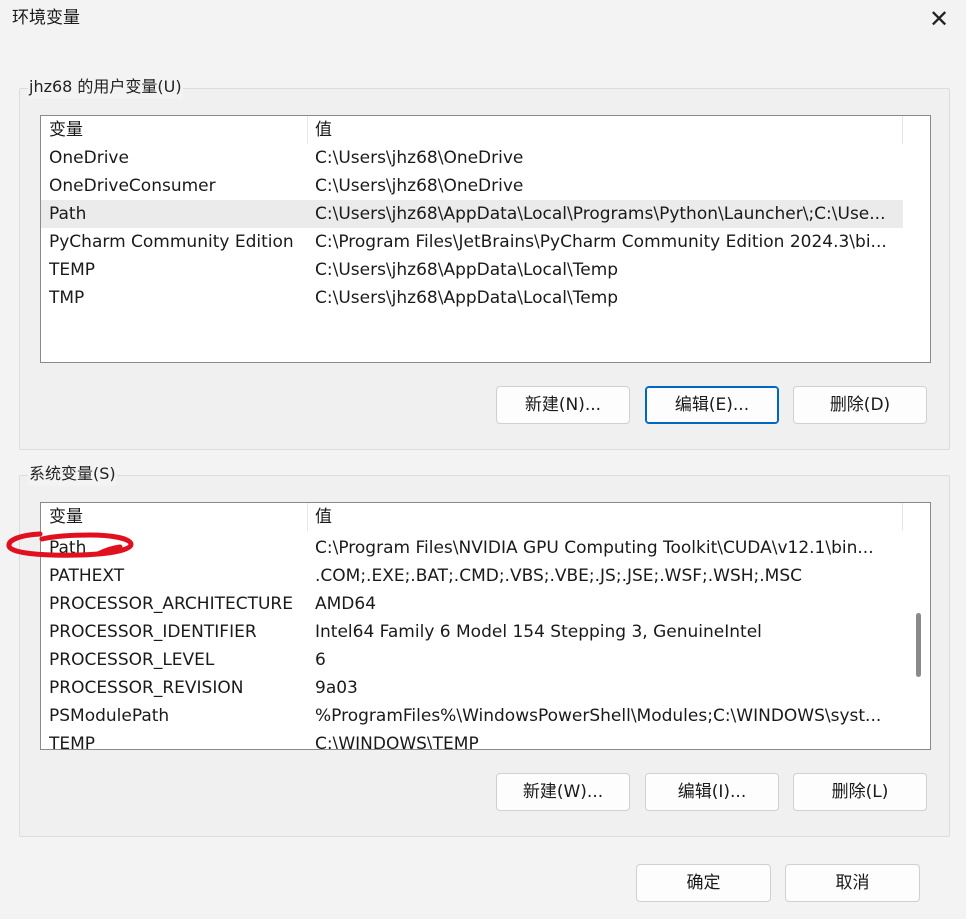  I want to click on variable-name: PATHEXT, so click(87, 576).